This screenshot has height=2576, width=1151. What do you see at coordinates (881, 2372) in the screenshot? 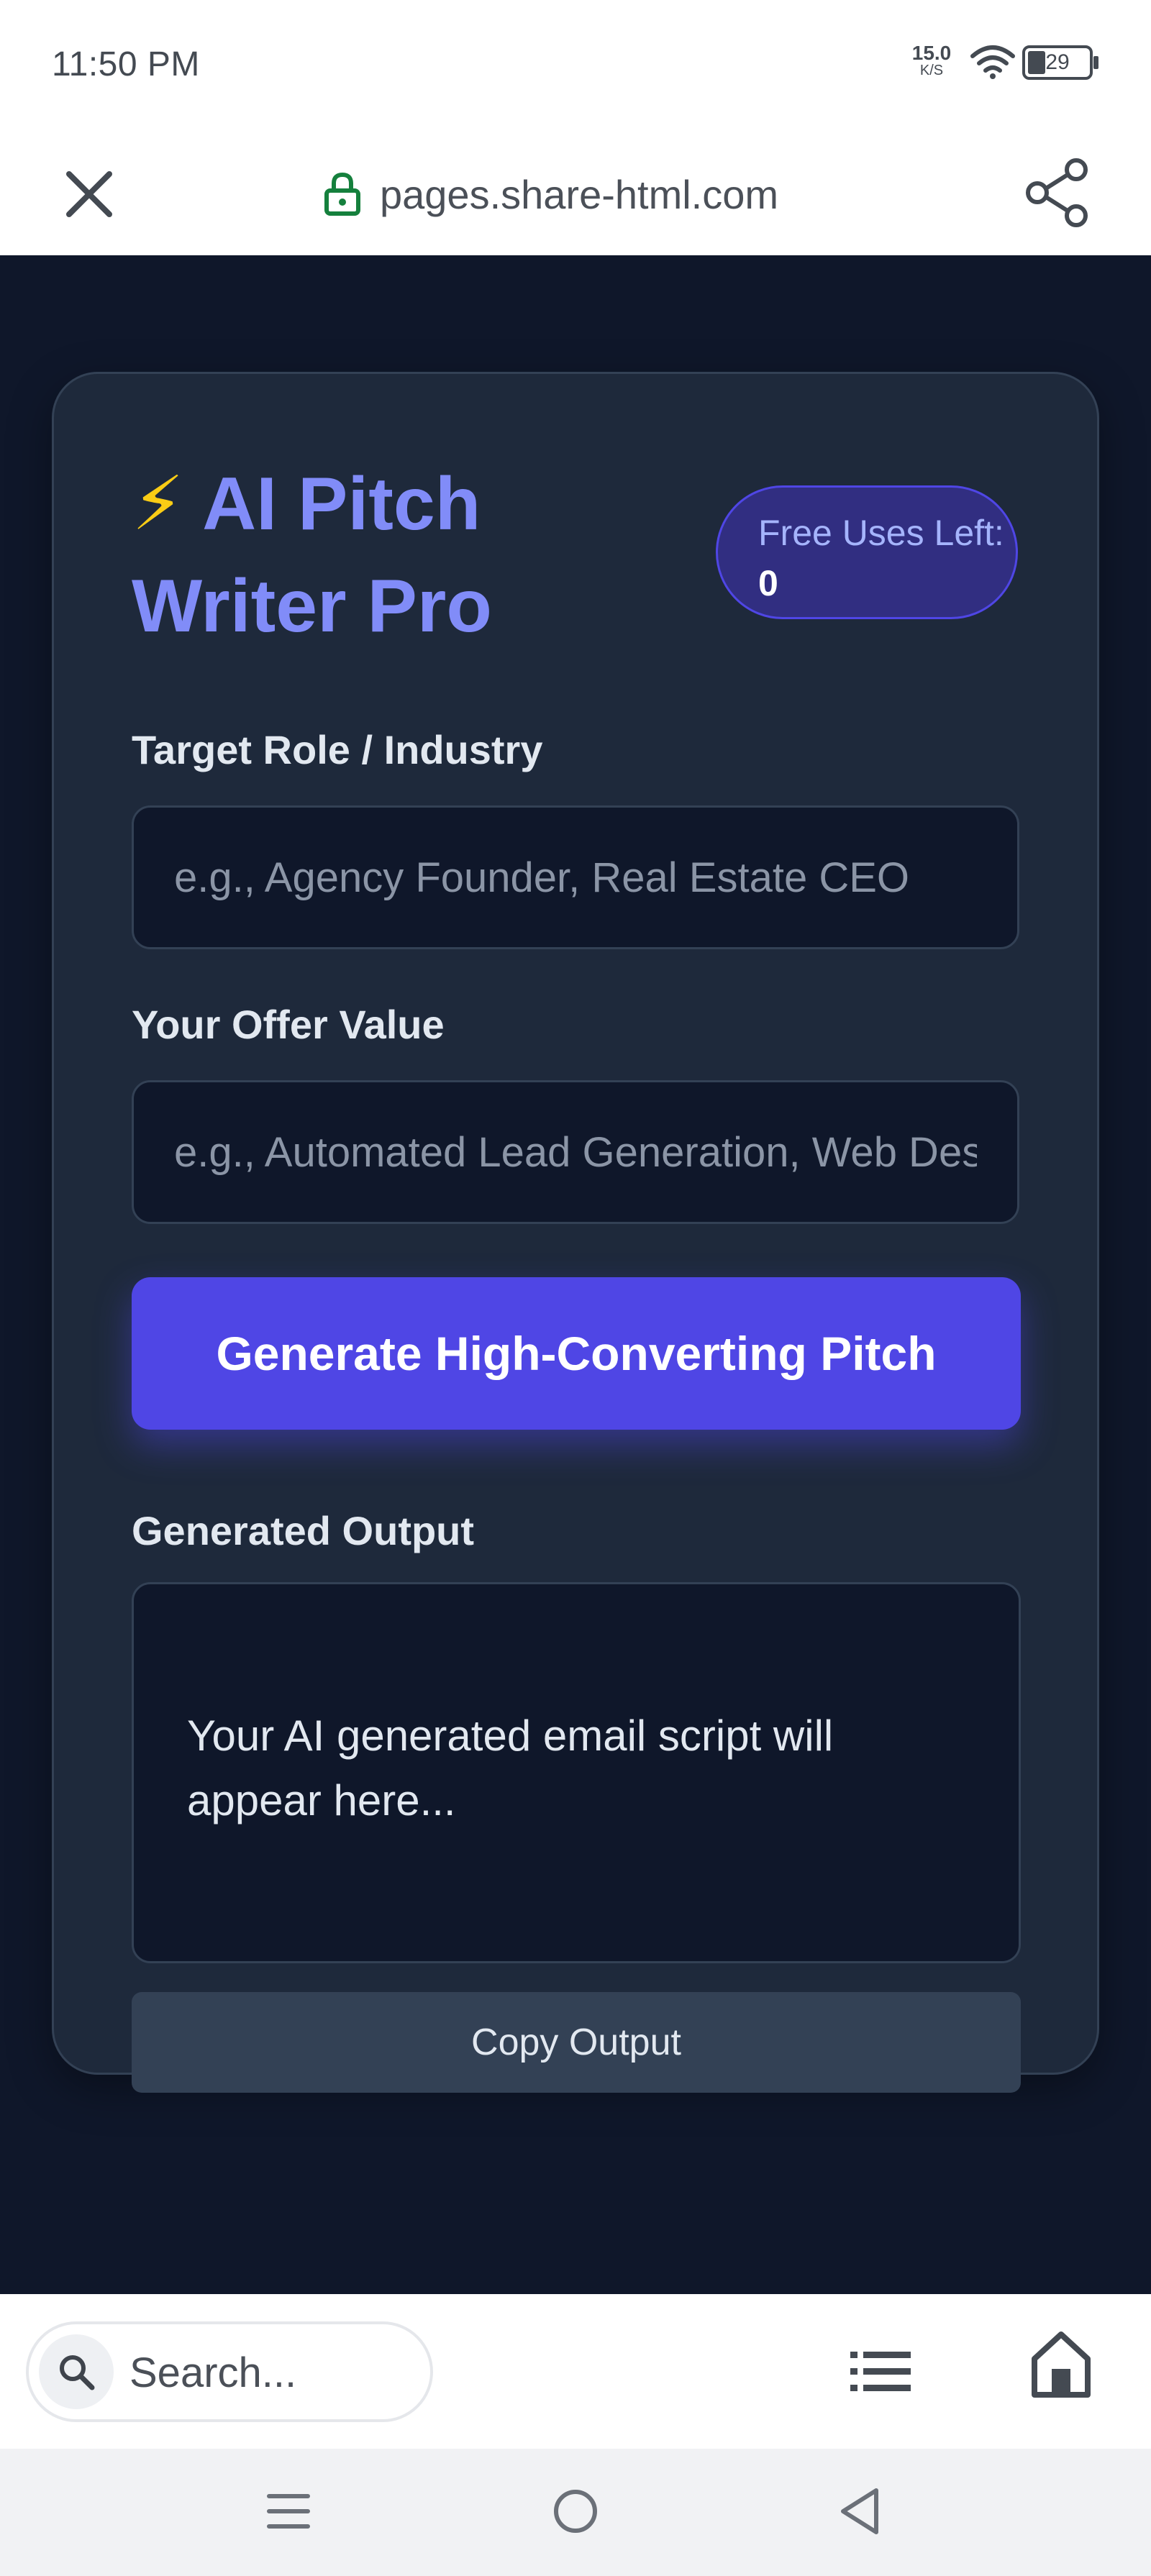
I see `list-icon` at bounding box center [881, 2372].